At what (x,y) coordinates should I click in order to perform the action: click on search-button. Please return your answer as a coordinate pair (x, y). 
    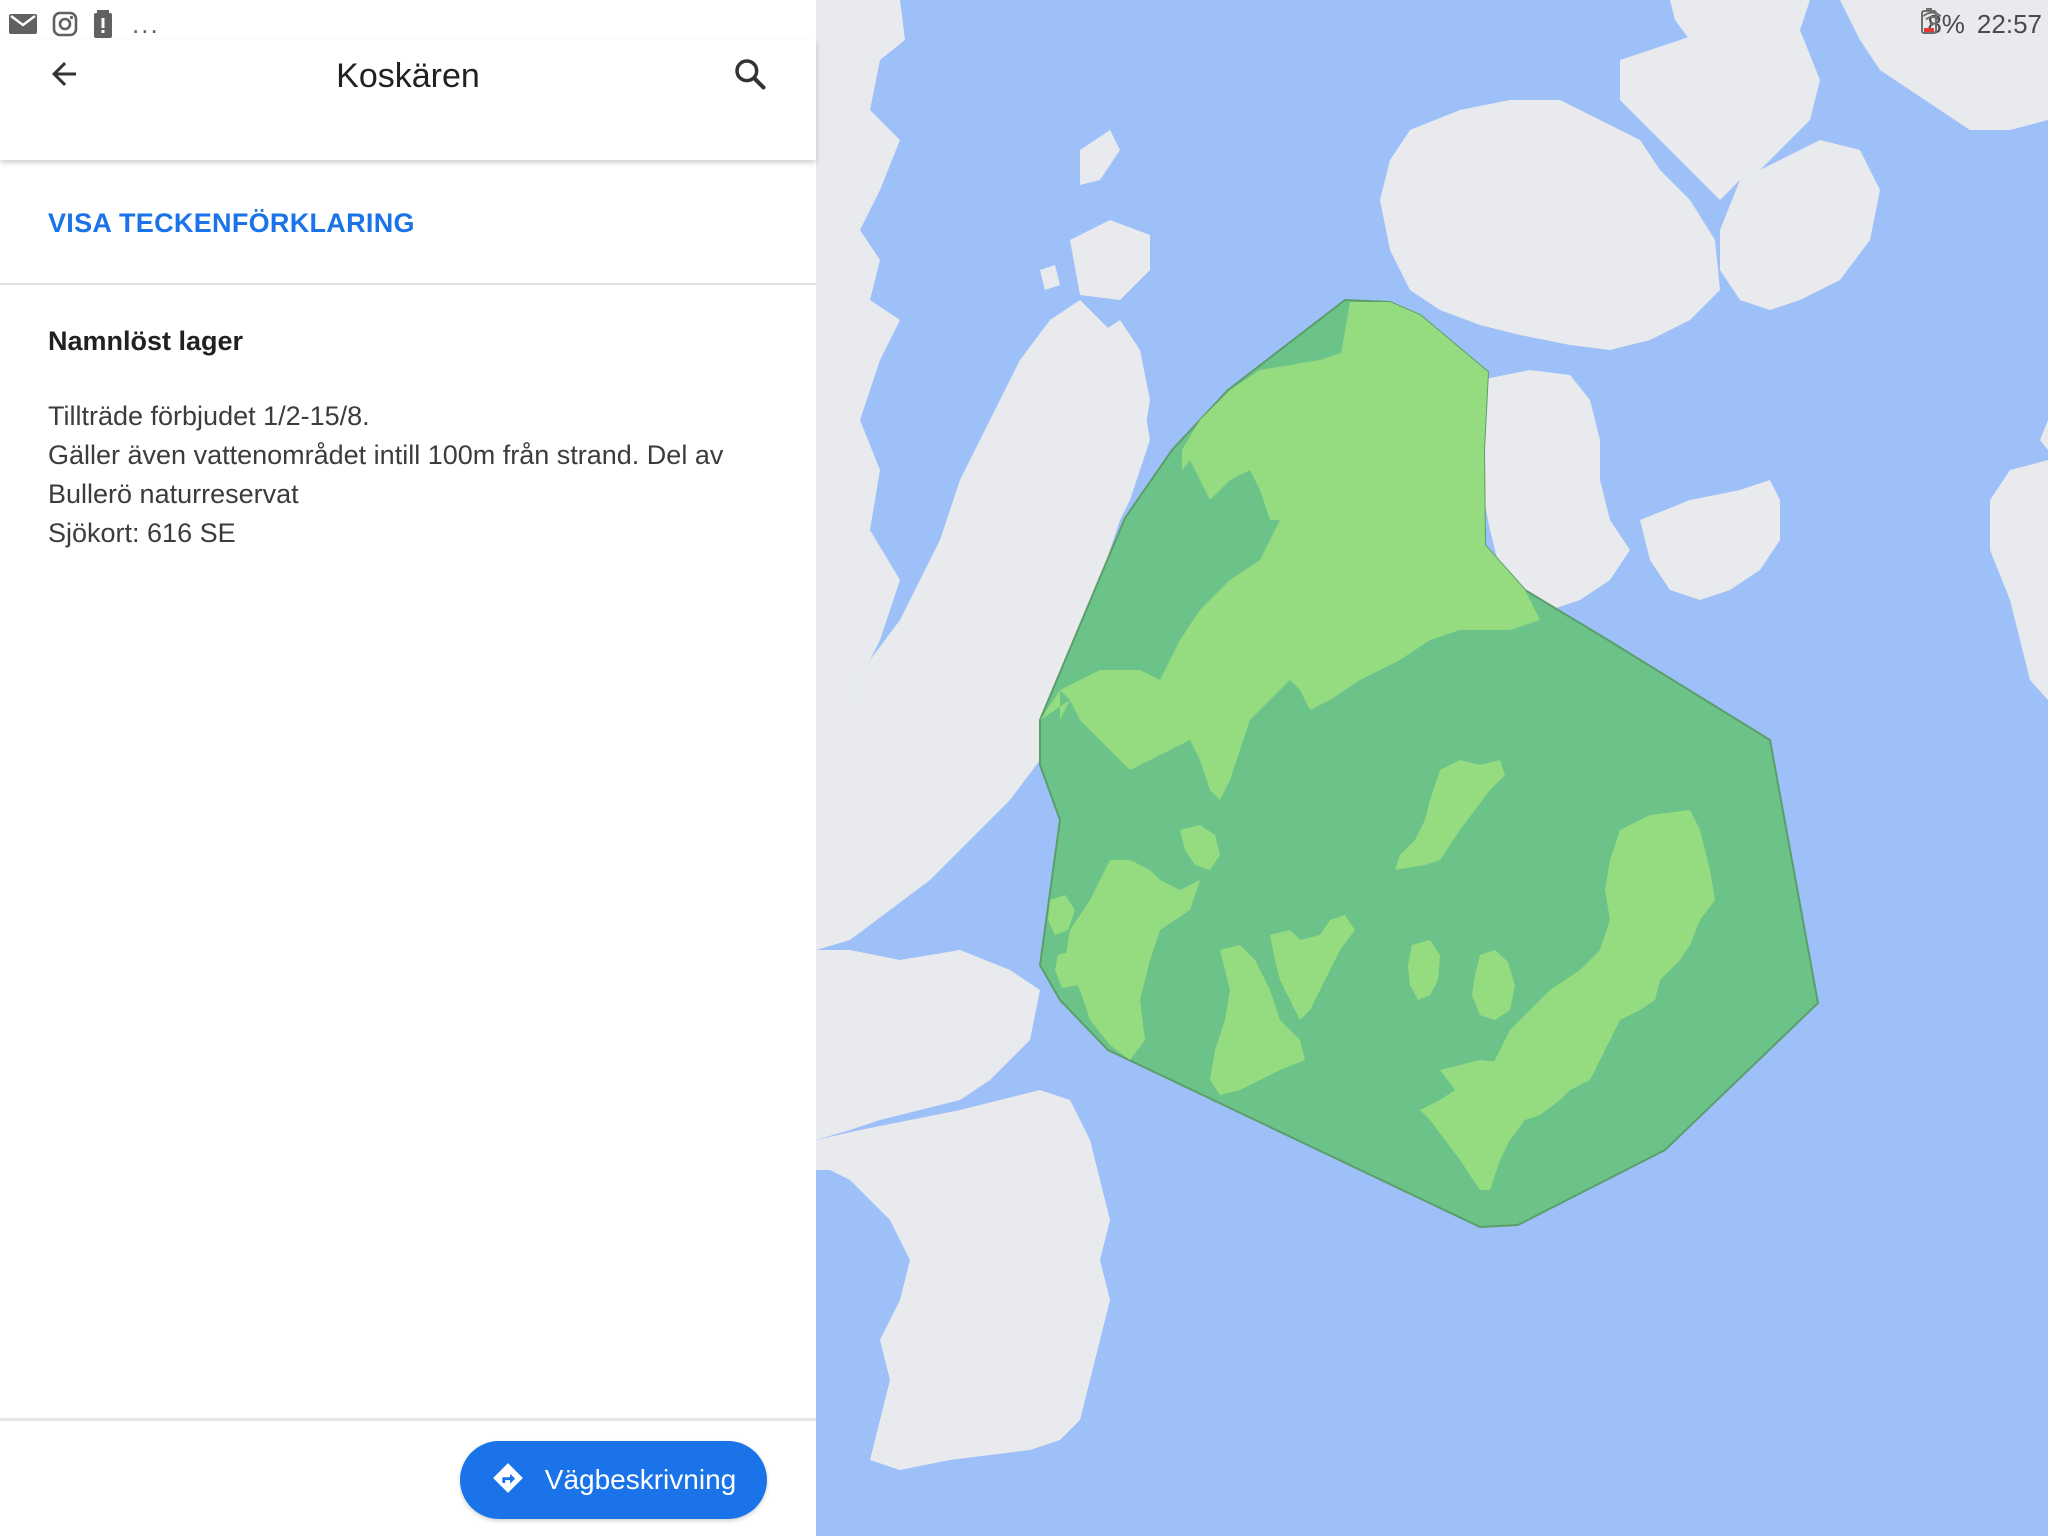
    Looking at the image, I should click on (750, 76).